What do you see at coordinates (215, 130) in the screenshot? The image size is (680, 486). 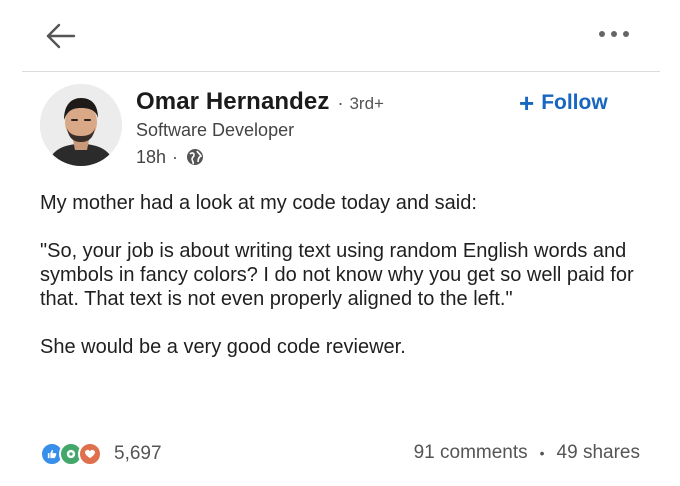 I see `author-headline: Software Developer` at bounding box center [215, 130].